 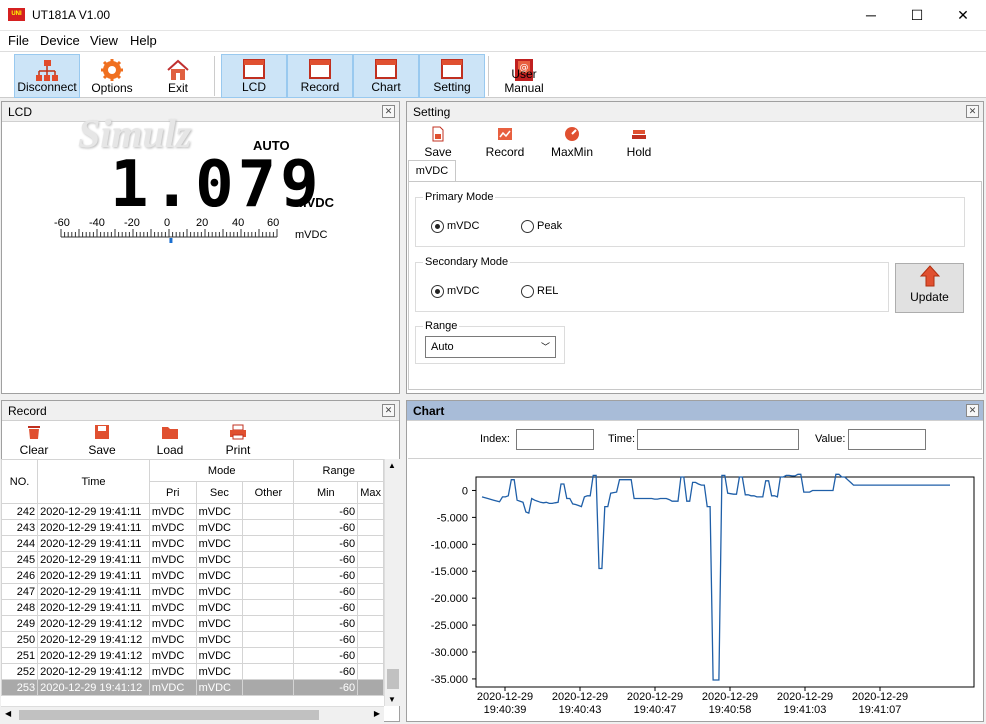 What do you see at coordinates (20, 591) in the screenshot?
I see `cell-no: 247` at bounding box center [20, 591].